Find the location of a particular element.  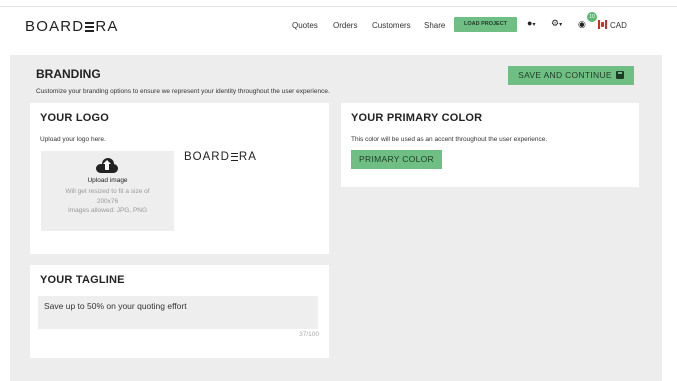

logo-card-description: Upload your logo here. is located at coordinates (73, 139).